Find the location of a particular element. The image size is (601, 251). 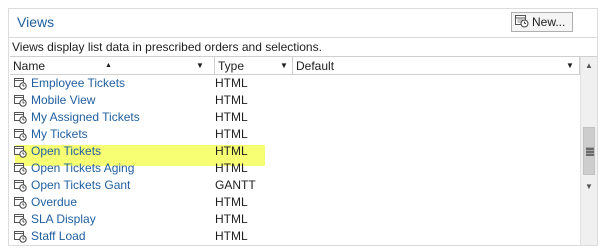

row-name-link: Employee Tickets is located at coordinates (78, 83).